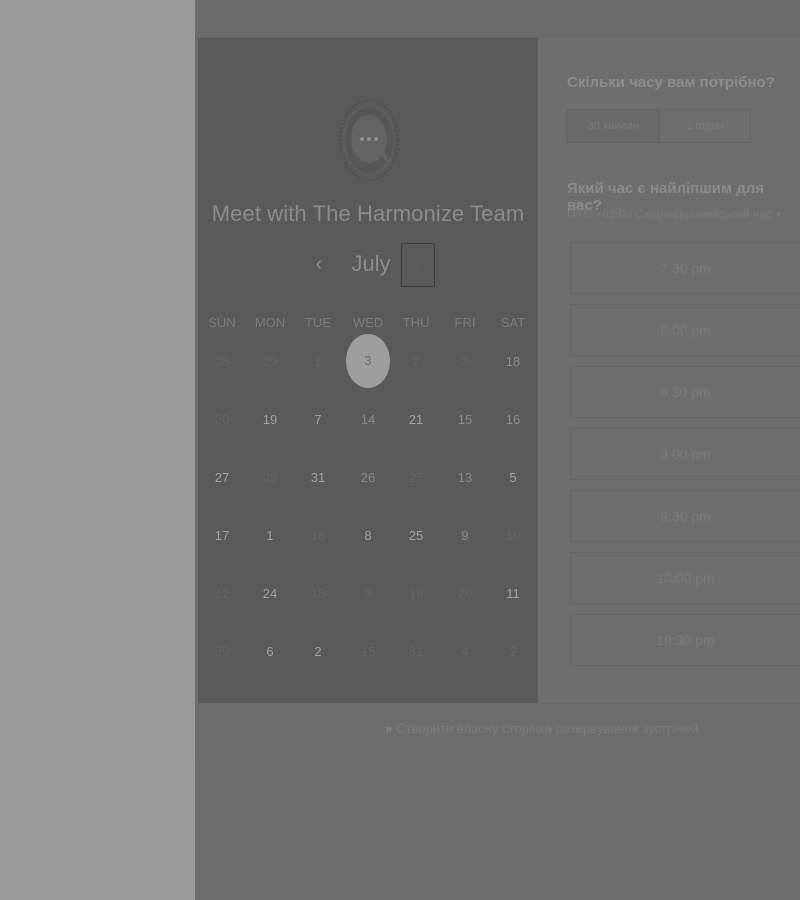 This screenshot has height=900, width=800. Describe the element at coordinates (685, 578) in the screenshot. I see `time-slot: 10:00 pm` at that location.